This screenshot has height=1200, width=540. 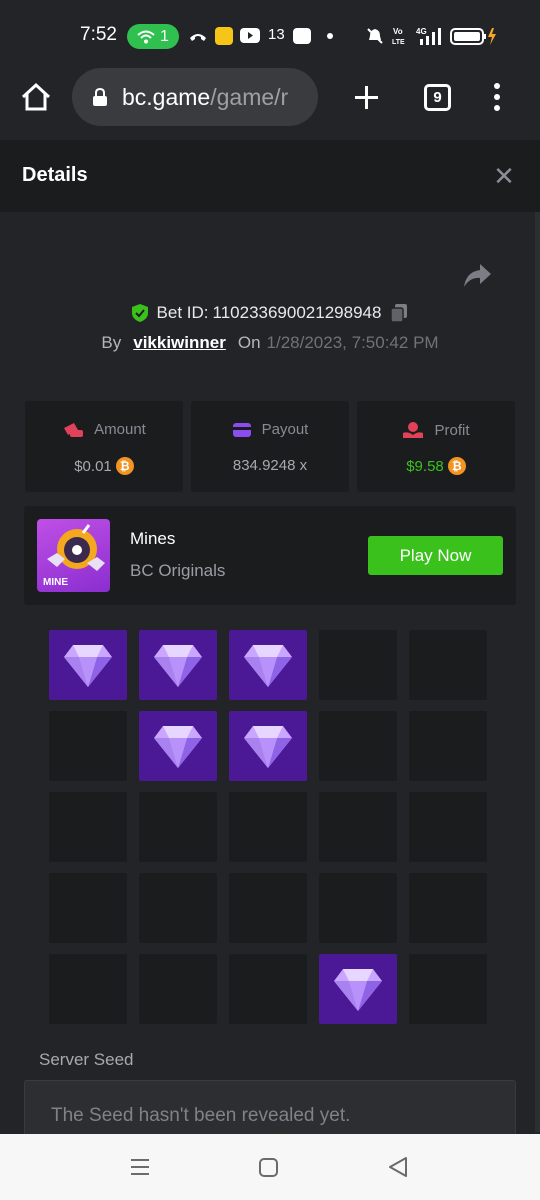 What do you see at coordinates (249, 342) in the screenshot?
I see `on-label: On` at bounding box center [249, 342].